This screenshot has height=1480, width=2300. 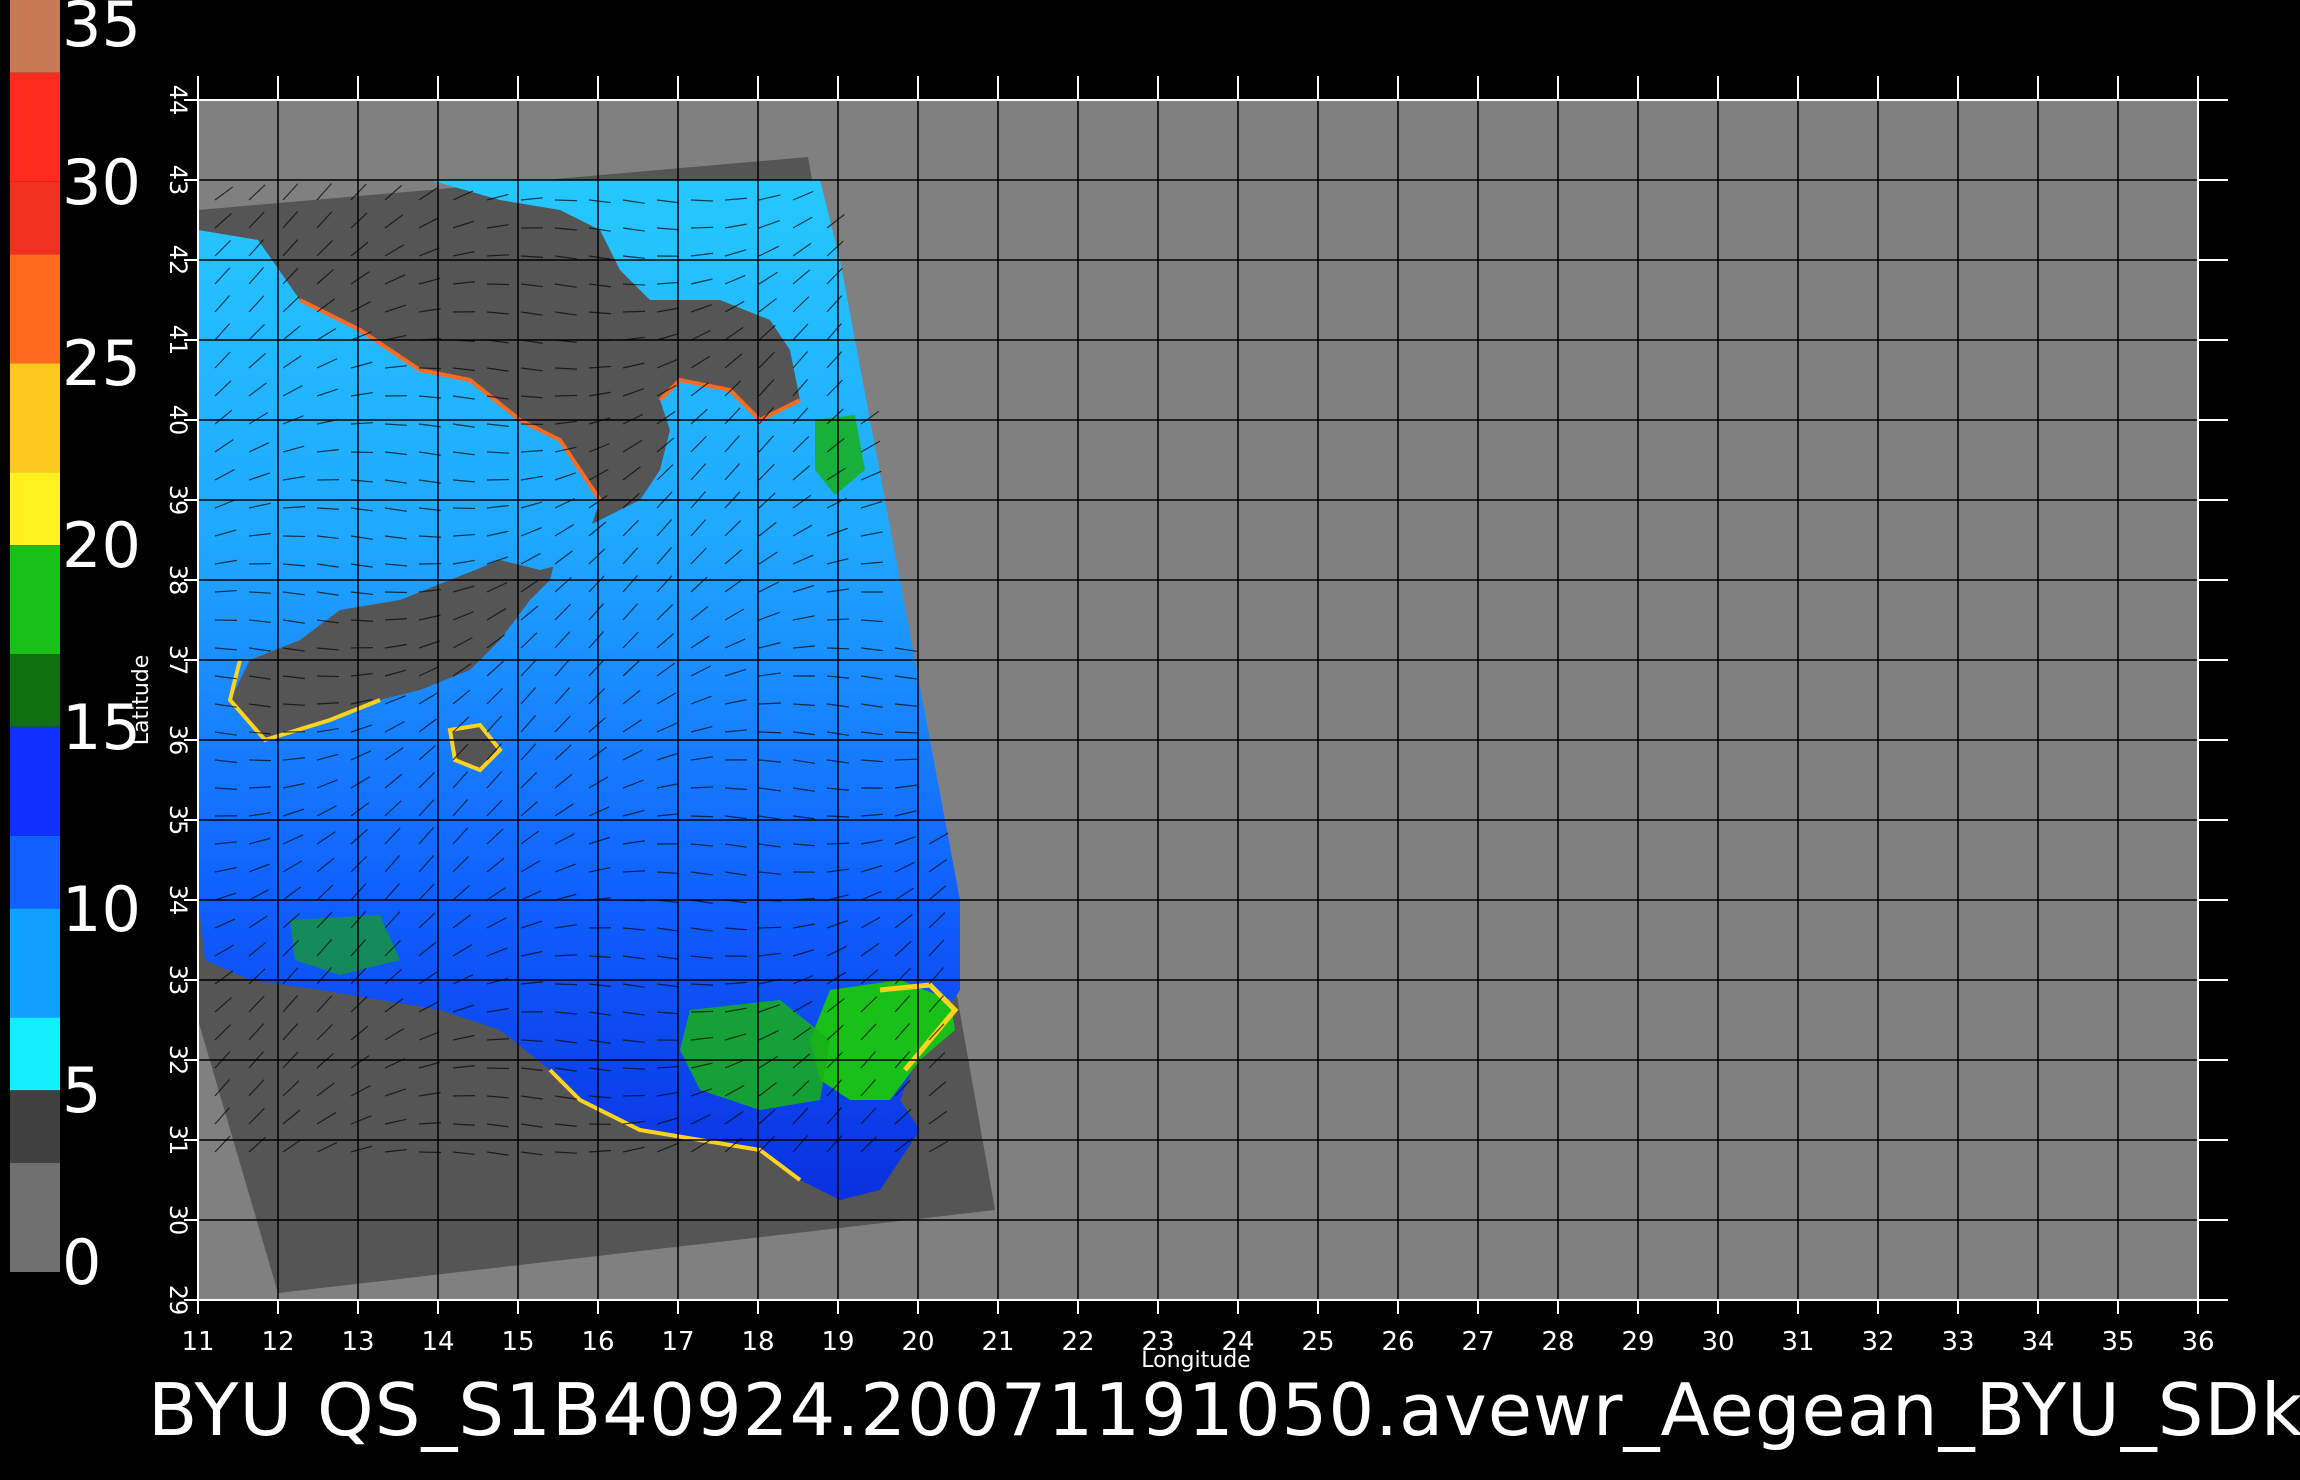 I want to click on latitude-tick-label: 39, so click(x=178, y=500).